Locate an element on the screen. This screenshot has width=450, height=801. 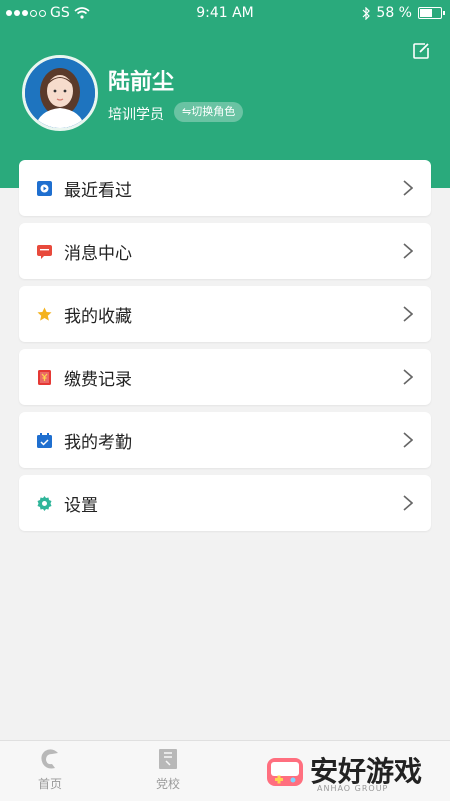
watermark-subtext: ANHAO GROUP is located at coordinates (353, 788).